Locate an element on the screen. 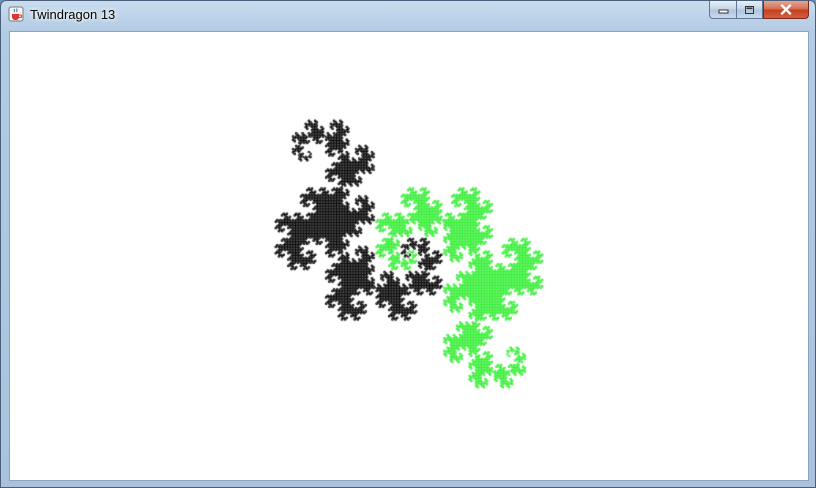 This screenshot has height=488, width=816. maximize-button is located at coordinates (749, 10).